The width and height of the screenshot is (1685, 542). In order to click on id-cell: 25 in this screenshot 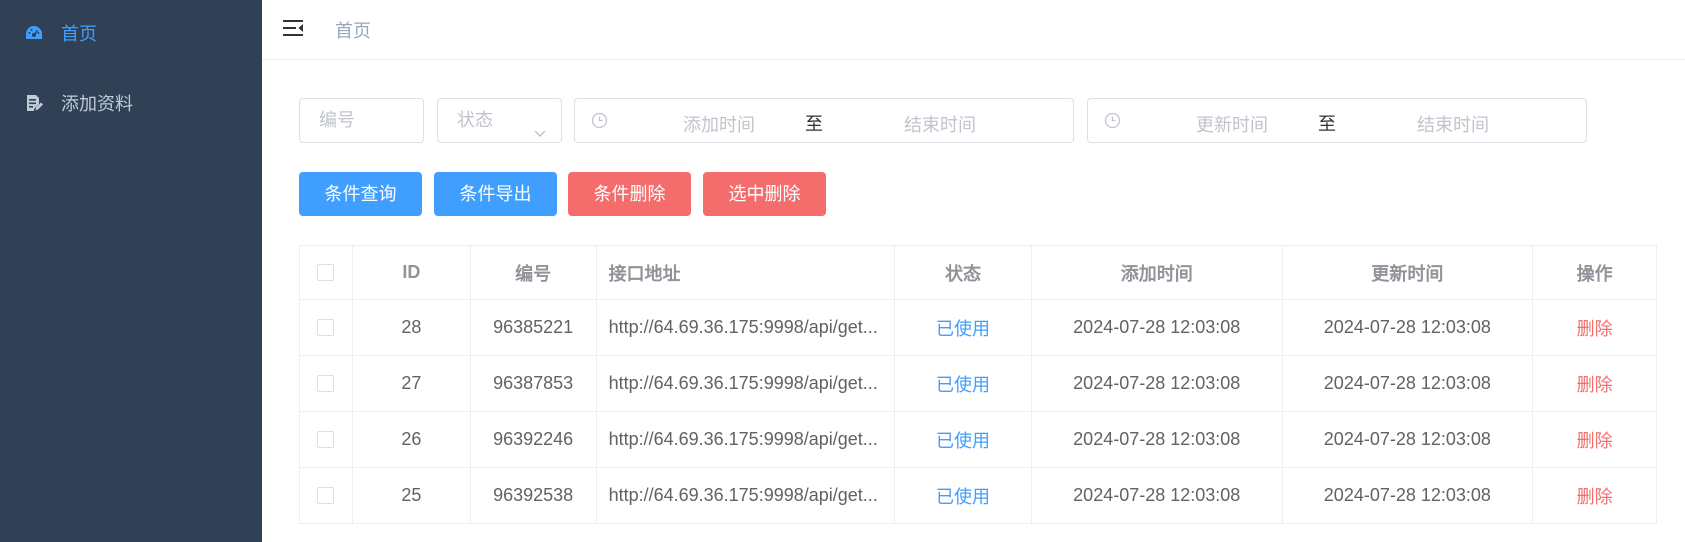, I will do `click(412, 495)`.